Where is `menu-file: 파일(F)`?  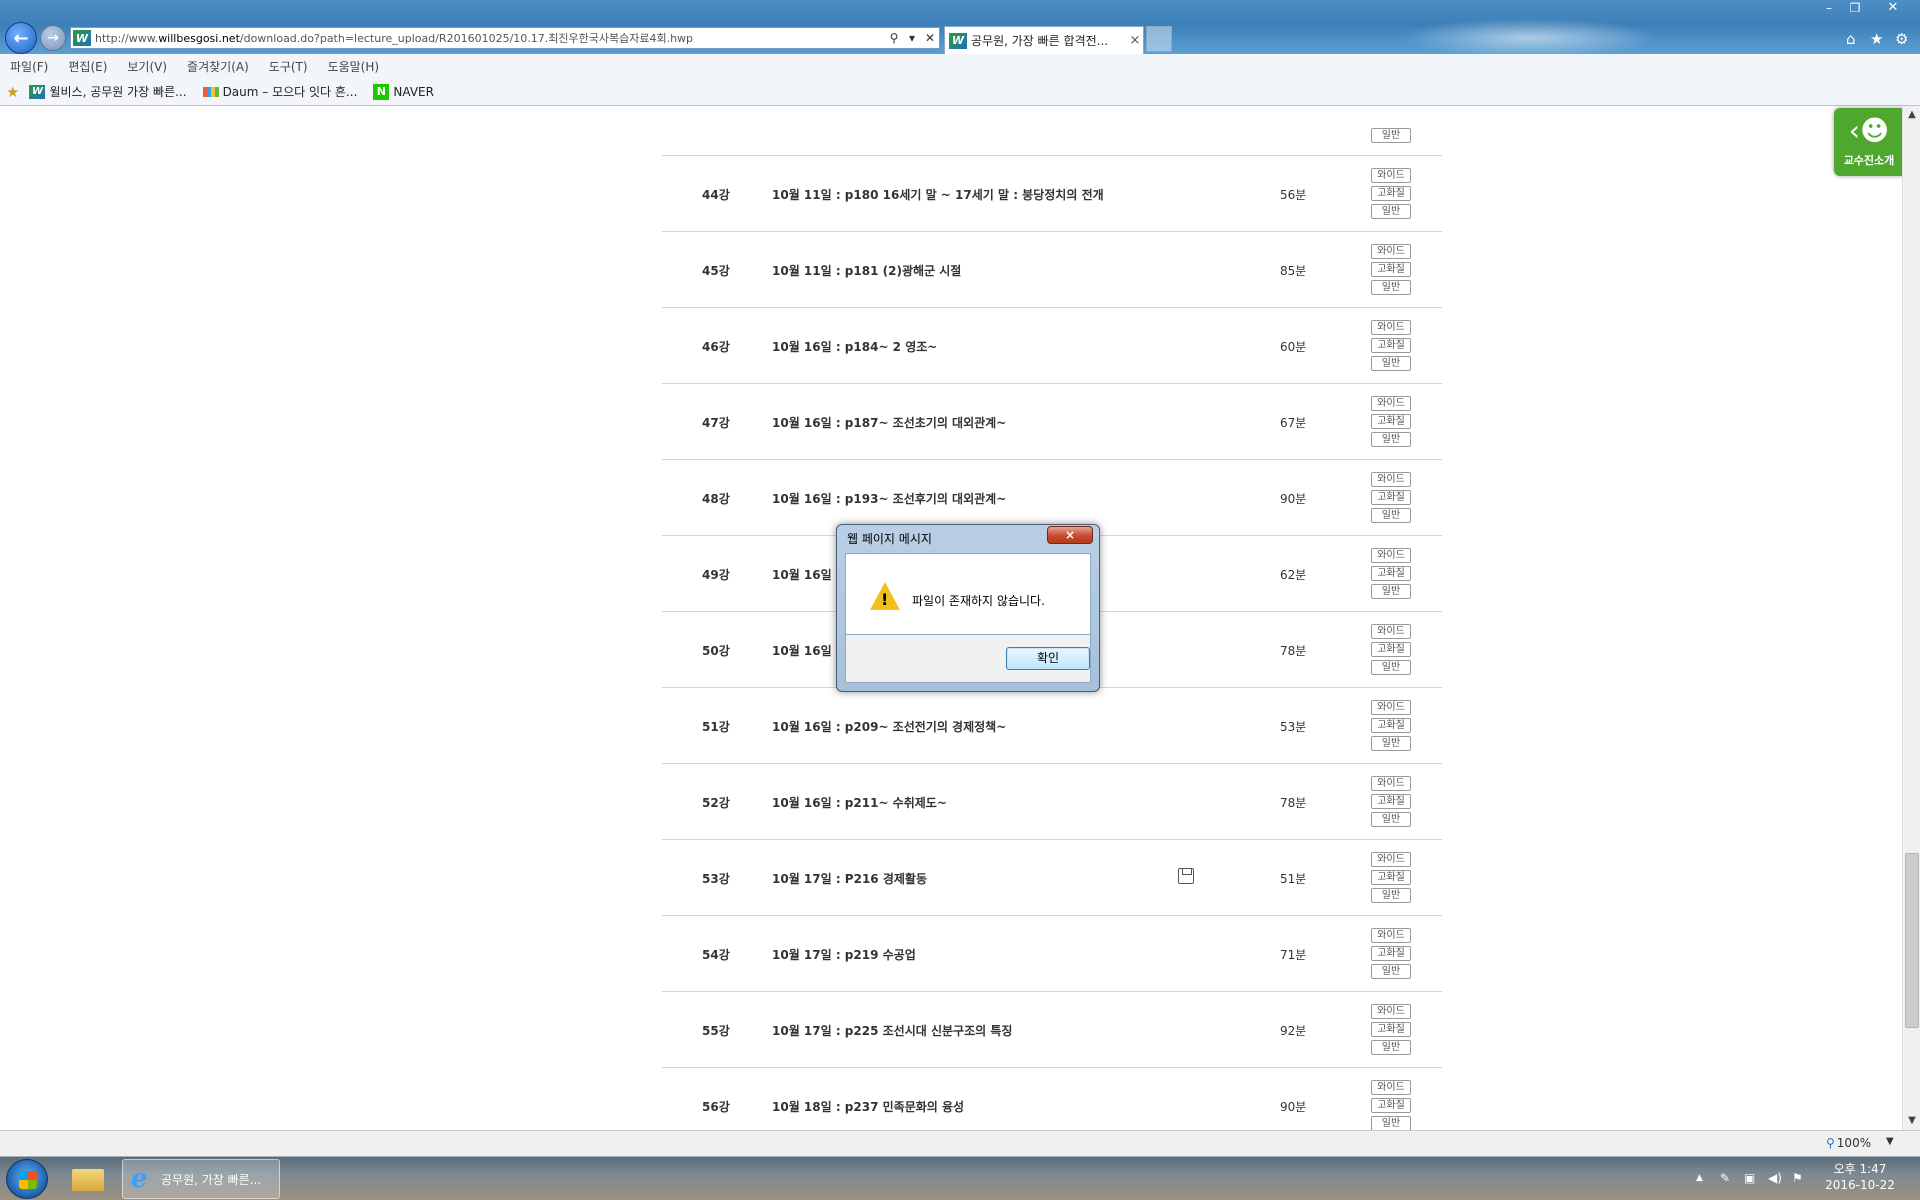 menu-file: 파일(F) is located at coordinates (29, 66).